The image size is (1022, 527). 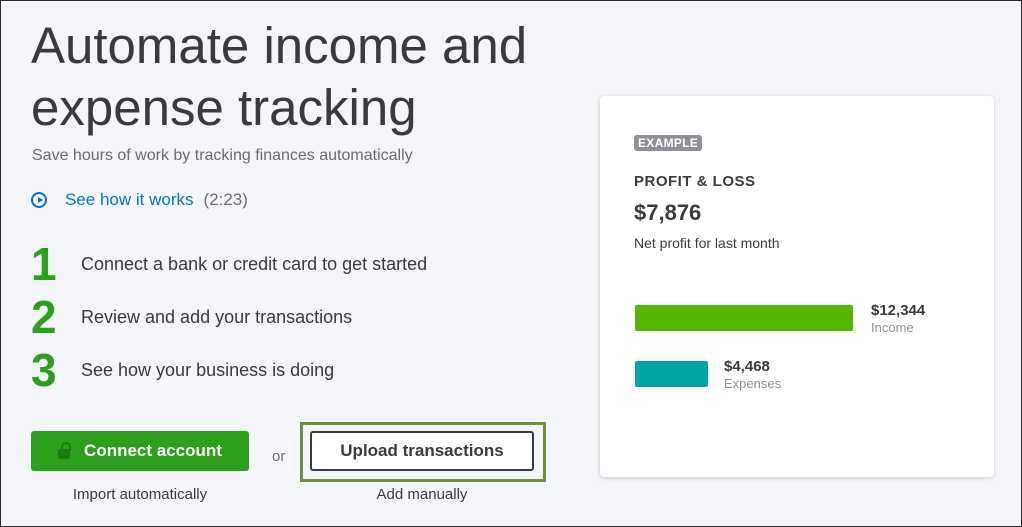 What do you see at coordinates (898, 310) in the screenshot?
I see `income-value: $12,344` at bounding box center [898, 310].